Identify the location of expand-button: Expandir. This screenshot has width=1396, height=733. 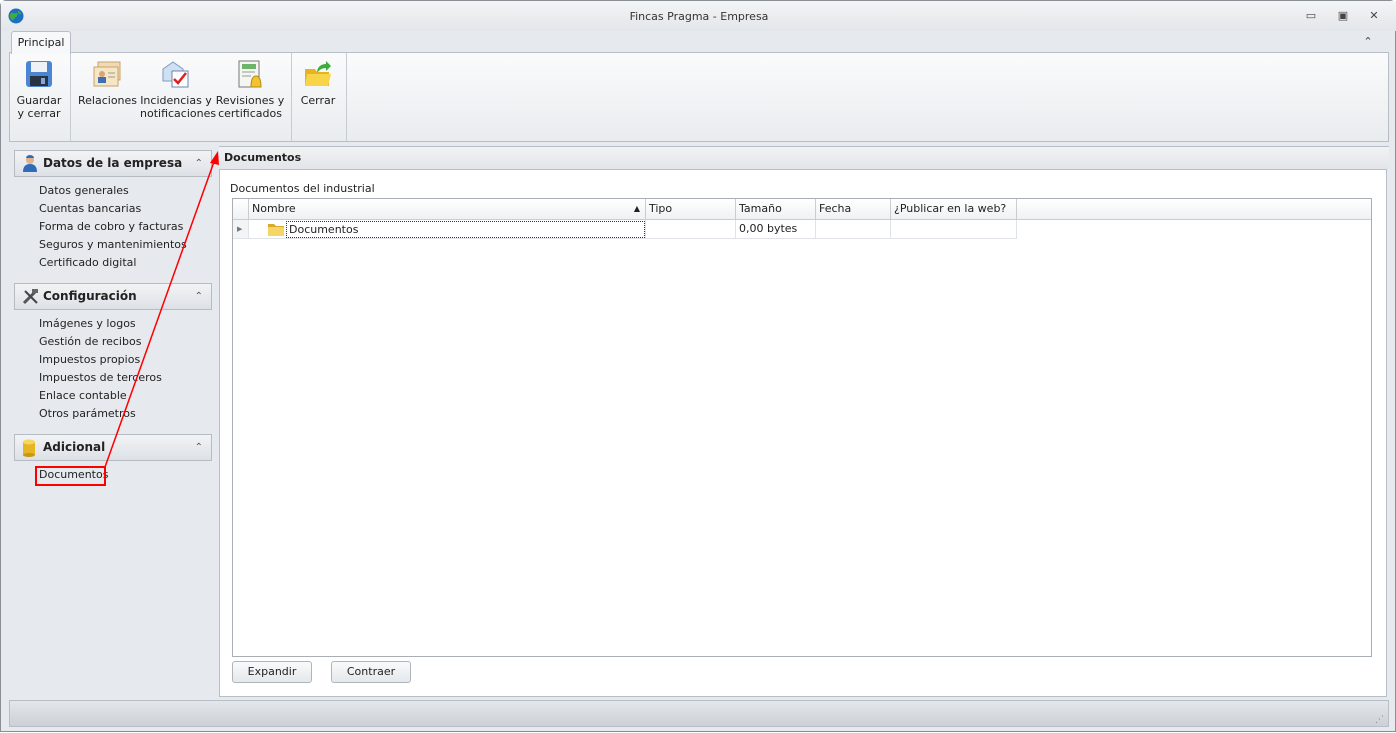
(272, 672).